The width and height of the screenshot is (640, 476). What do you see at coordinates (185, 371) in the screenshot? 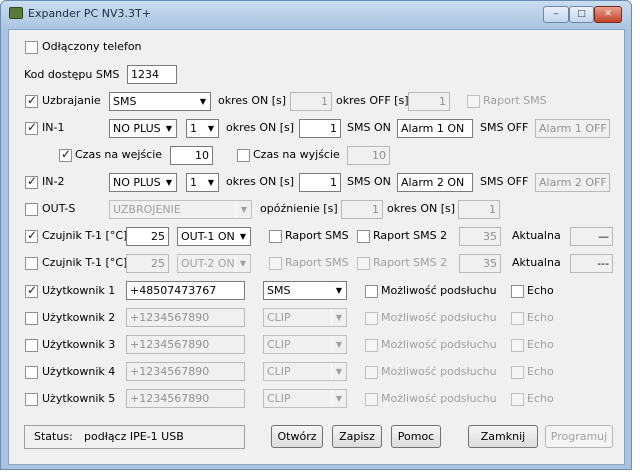
I see `user4-phone-input: +1234567890` at bounding box center [185, 371].